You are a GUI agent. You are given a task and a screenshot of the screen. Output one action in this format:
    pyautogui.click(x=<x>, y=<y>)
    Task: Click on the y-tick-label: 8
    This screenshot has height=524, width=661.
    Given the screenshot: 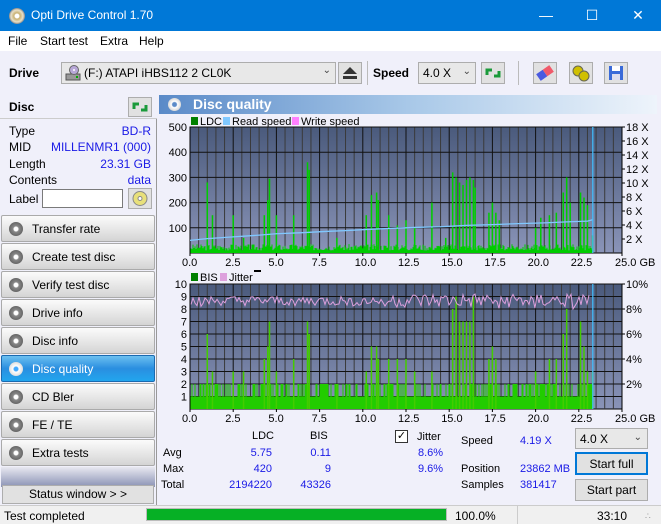 What is the action you would take?
    pyautogui.click(x=184, y=310)
    